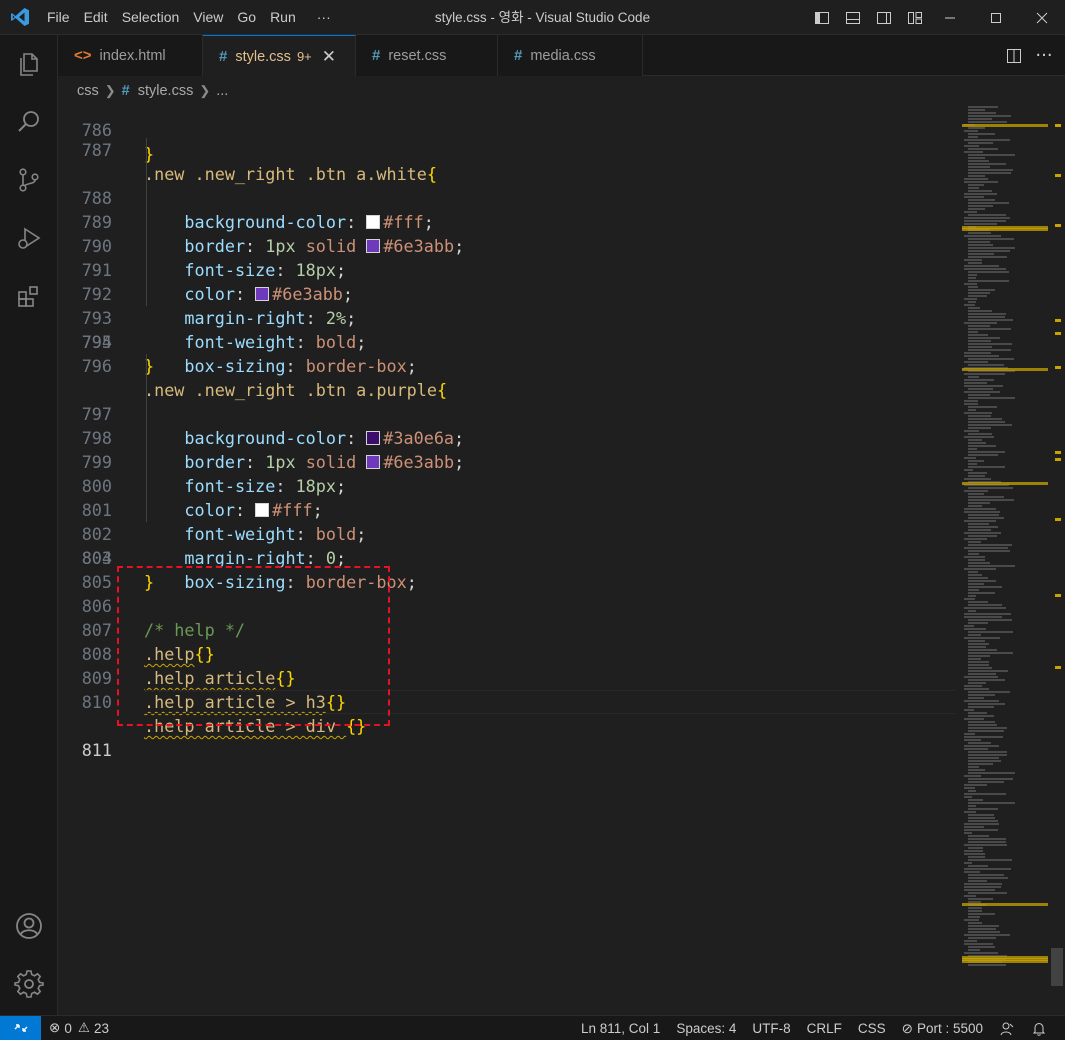 The image size is (1065, 1040). Describe the element at coordinates (620, 1028) in the screenshot. I see `cursor-position: Ln 811, Col 1` at that location.